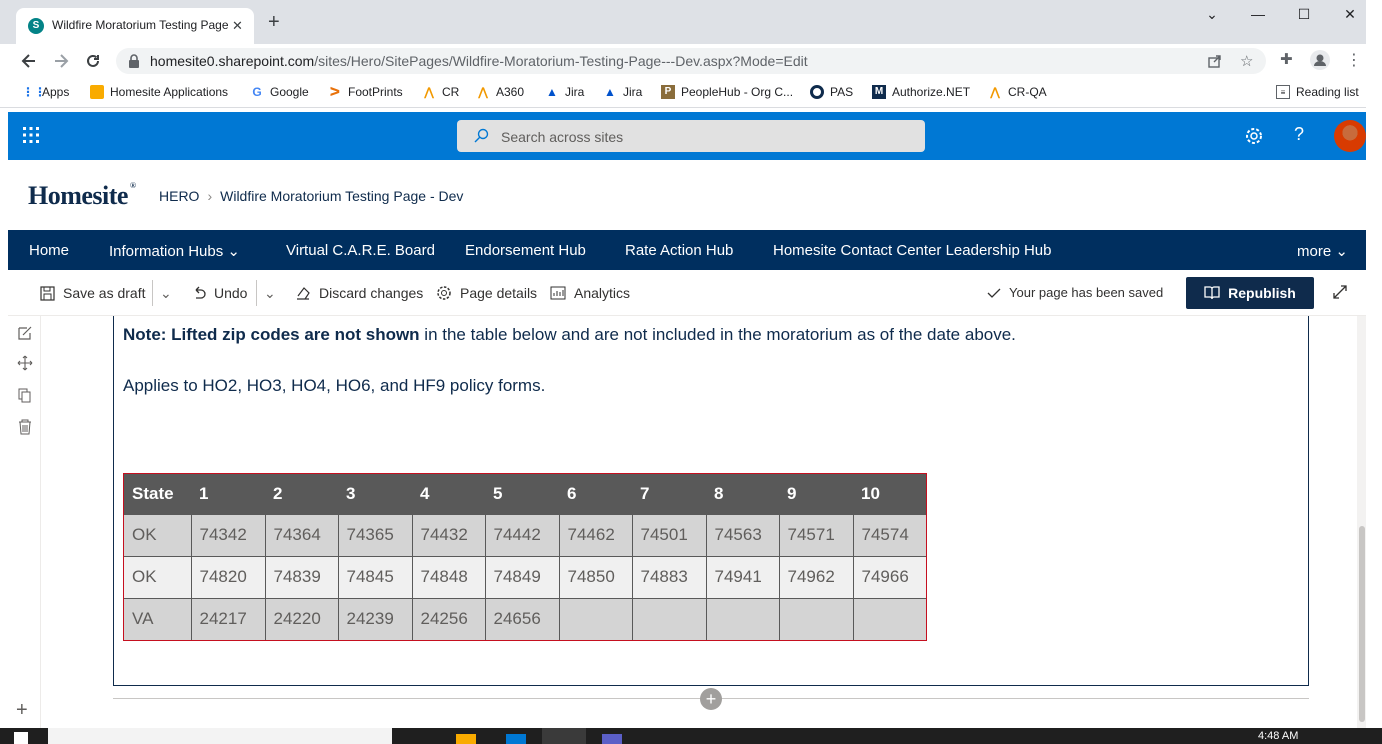 The height and width of the screenshot is (744, 1382). I want to click on tab-search-chevron-icon: ⌄, so click(1212, 14).